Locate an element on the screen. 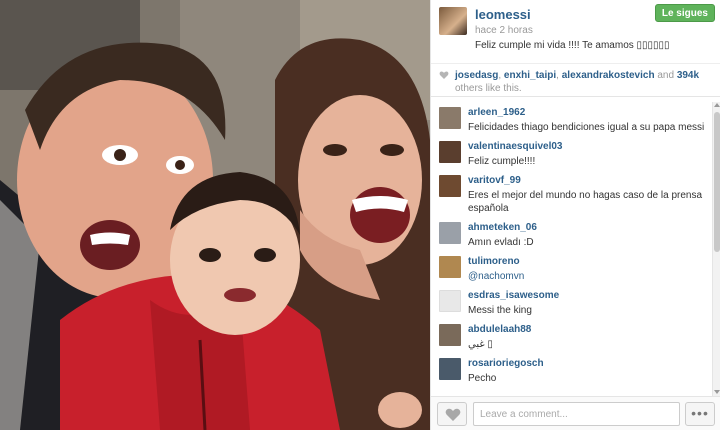 This screenshot has height=430, width=720. comment-footer: ••• is located at coordinates (575, 413).